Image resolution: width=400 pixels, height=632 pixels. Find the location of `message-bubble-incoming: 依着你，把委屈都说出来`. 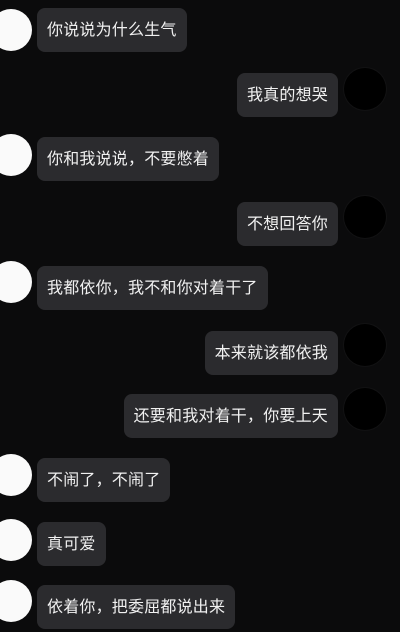

message-bubble-incoming: 依着你，把委屈都说出来 is located at coordinates (136, 607).